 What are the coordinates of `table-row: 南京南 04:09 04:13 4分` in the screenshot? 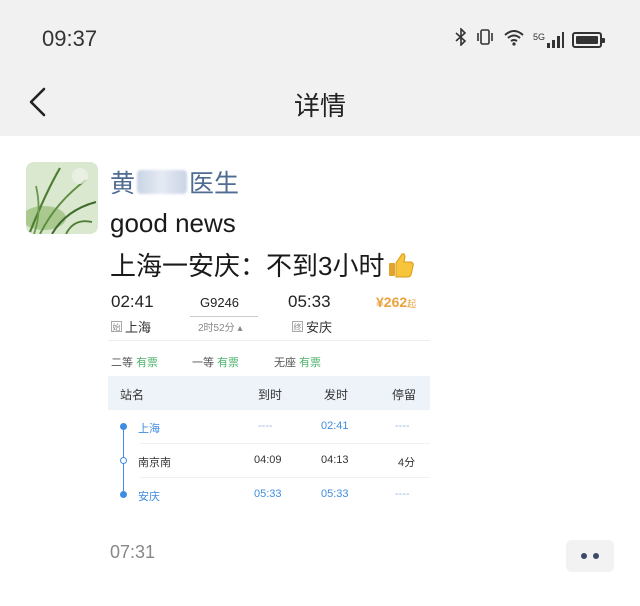 It's located at (269, 461).